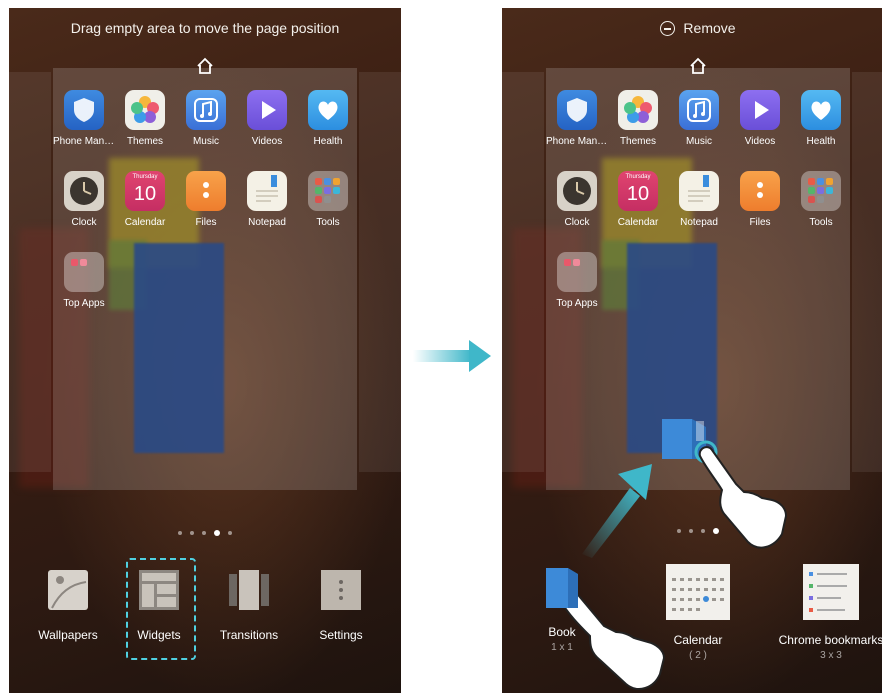 The width and height of the screenshot is (882, 697). I want to click on remove-circle-icon, so click(668, 28).